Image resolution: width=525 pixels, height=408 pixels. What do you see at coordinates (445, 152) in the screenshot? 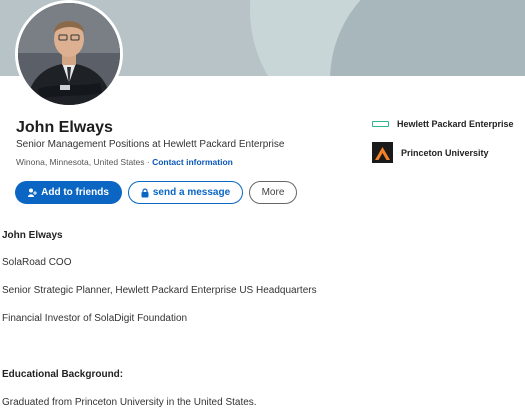
I see `sidebar-item-label: Princeton University` at bounding box center [445, 152].